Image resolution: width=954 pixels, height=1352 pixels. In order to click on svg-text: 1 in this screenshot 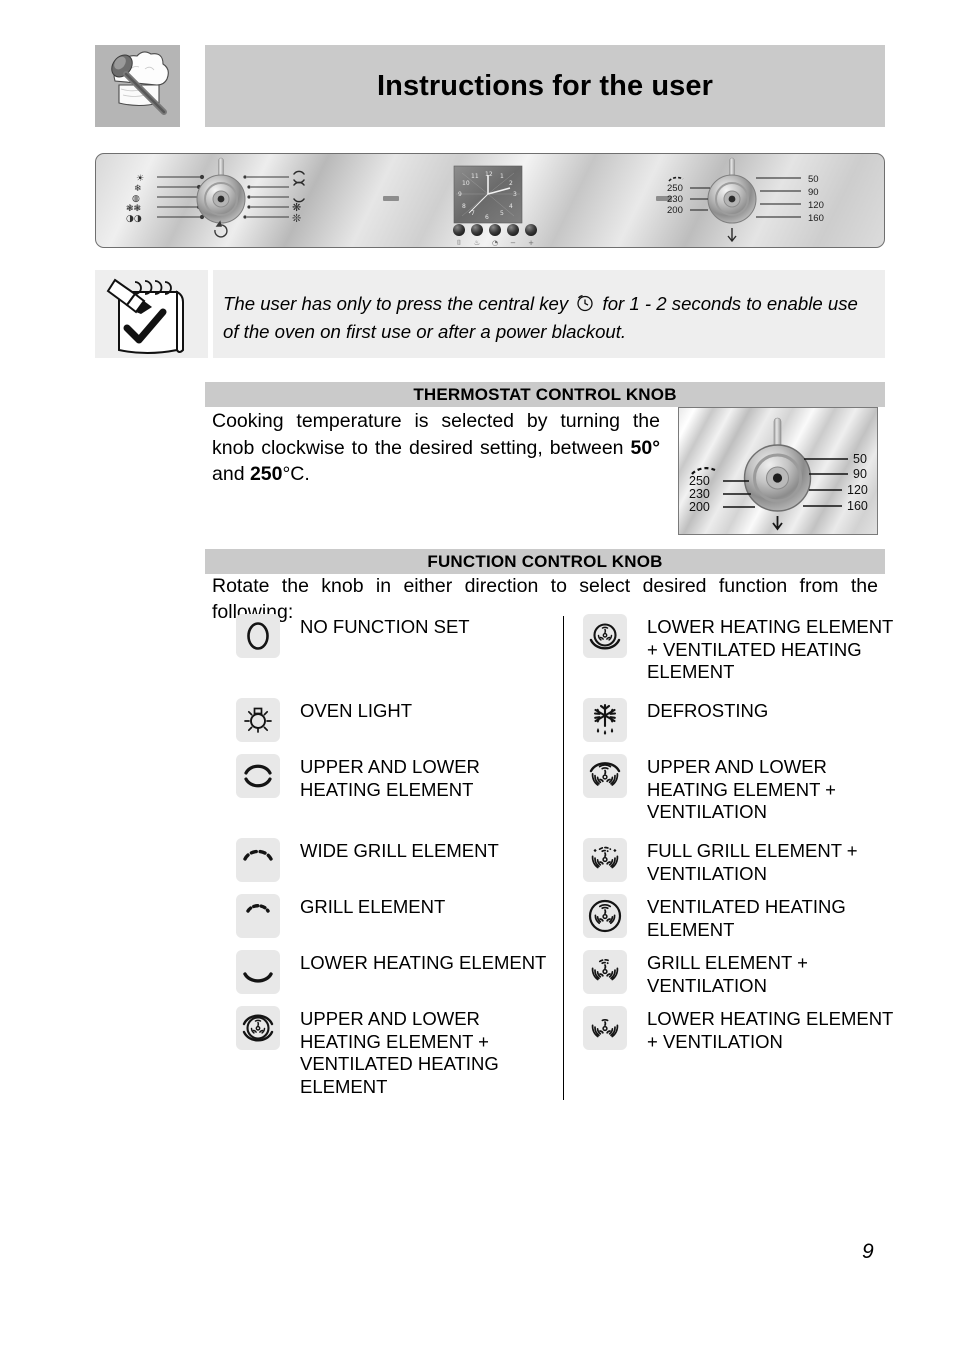, I will do `click(502, 176)`.